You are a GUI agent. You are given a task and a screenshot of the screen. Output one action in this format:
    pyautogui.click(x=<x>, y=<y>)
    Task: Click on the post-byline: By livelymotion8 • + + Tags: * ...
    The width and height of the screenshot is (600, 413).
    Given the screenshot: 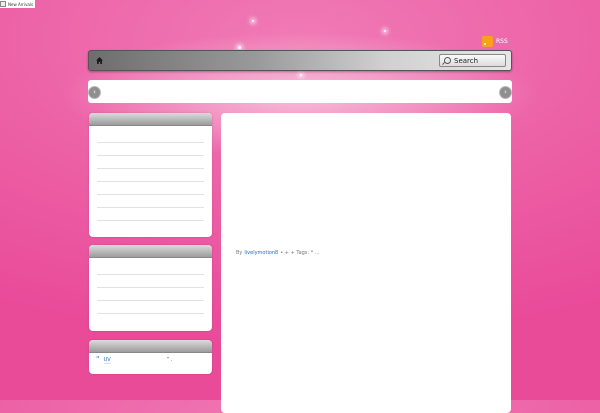 What is the action you would take?
    pyautogui.click(x=278, y=253)
    